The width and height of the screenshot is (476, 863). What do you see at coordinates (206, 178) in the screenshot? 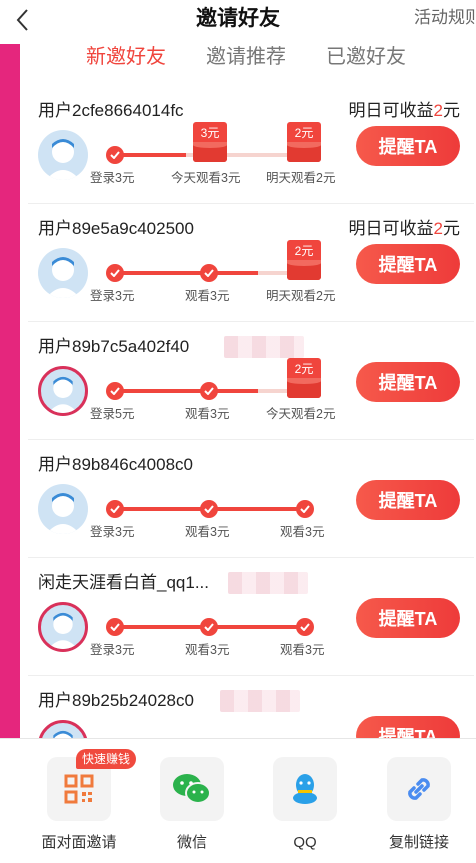
I see `step-label: 今天观看3元` at bounding box center [206, 178].